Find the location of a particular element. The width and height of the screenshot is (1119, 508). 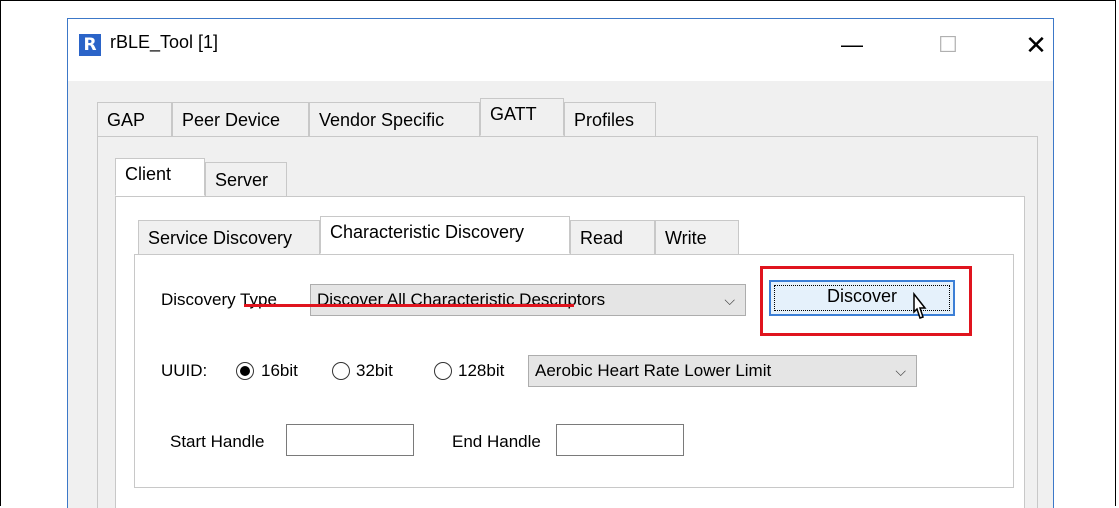

tab-peer-device: Peer Device is located at coordinates (240, 119).